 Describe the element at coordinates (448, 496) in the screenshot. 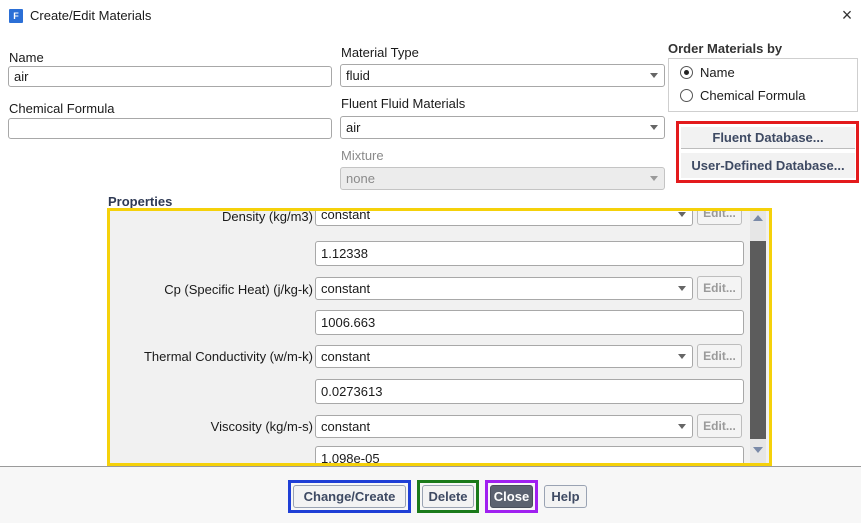

I see `delete-button: Delete` at that location.